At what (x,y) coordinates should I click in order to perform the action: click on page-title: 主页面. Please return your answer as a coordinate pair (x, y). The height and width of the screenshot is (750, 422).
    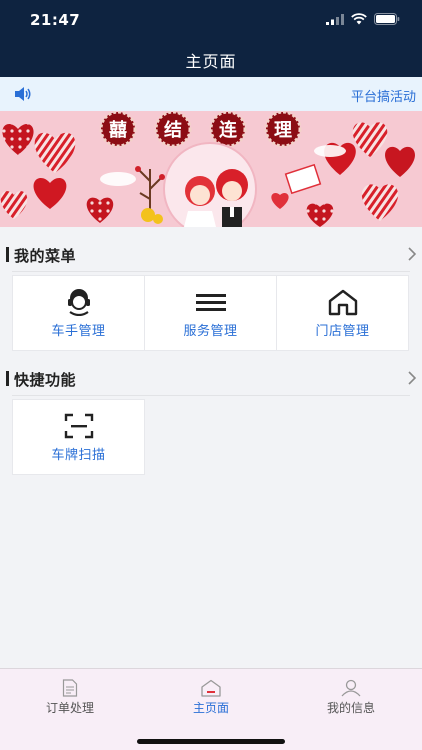
    Looking at the image, I should click on (211, 61).